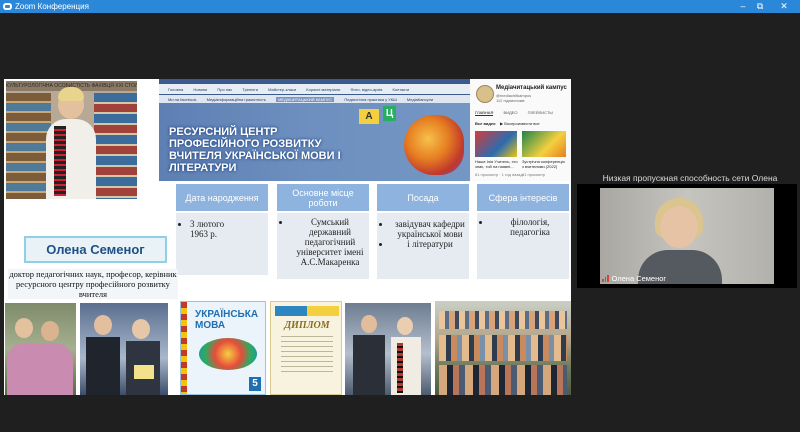  Describe the element at coordinates (227, 320) in the screenshot. I see `textbook-title: УКРАЇНСЬКА МОВА` at that location.